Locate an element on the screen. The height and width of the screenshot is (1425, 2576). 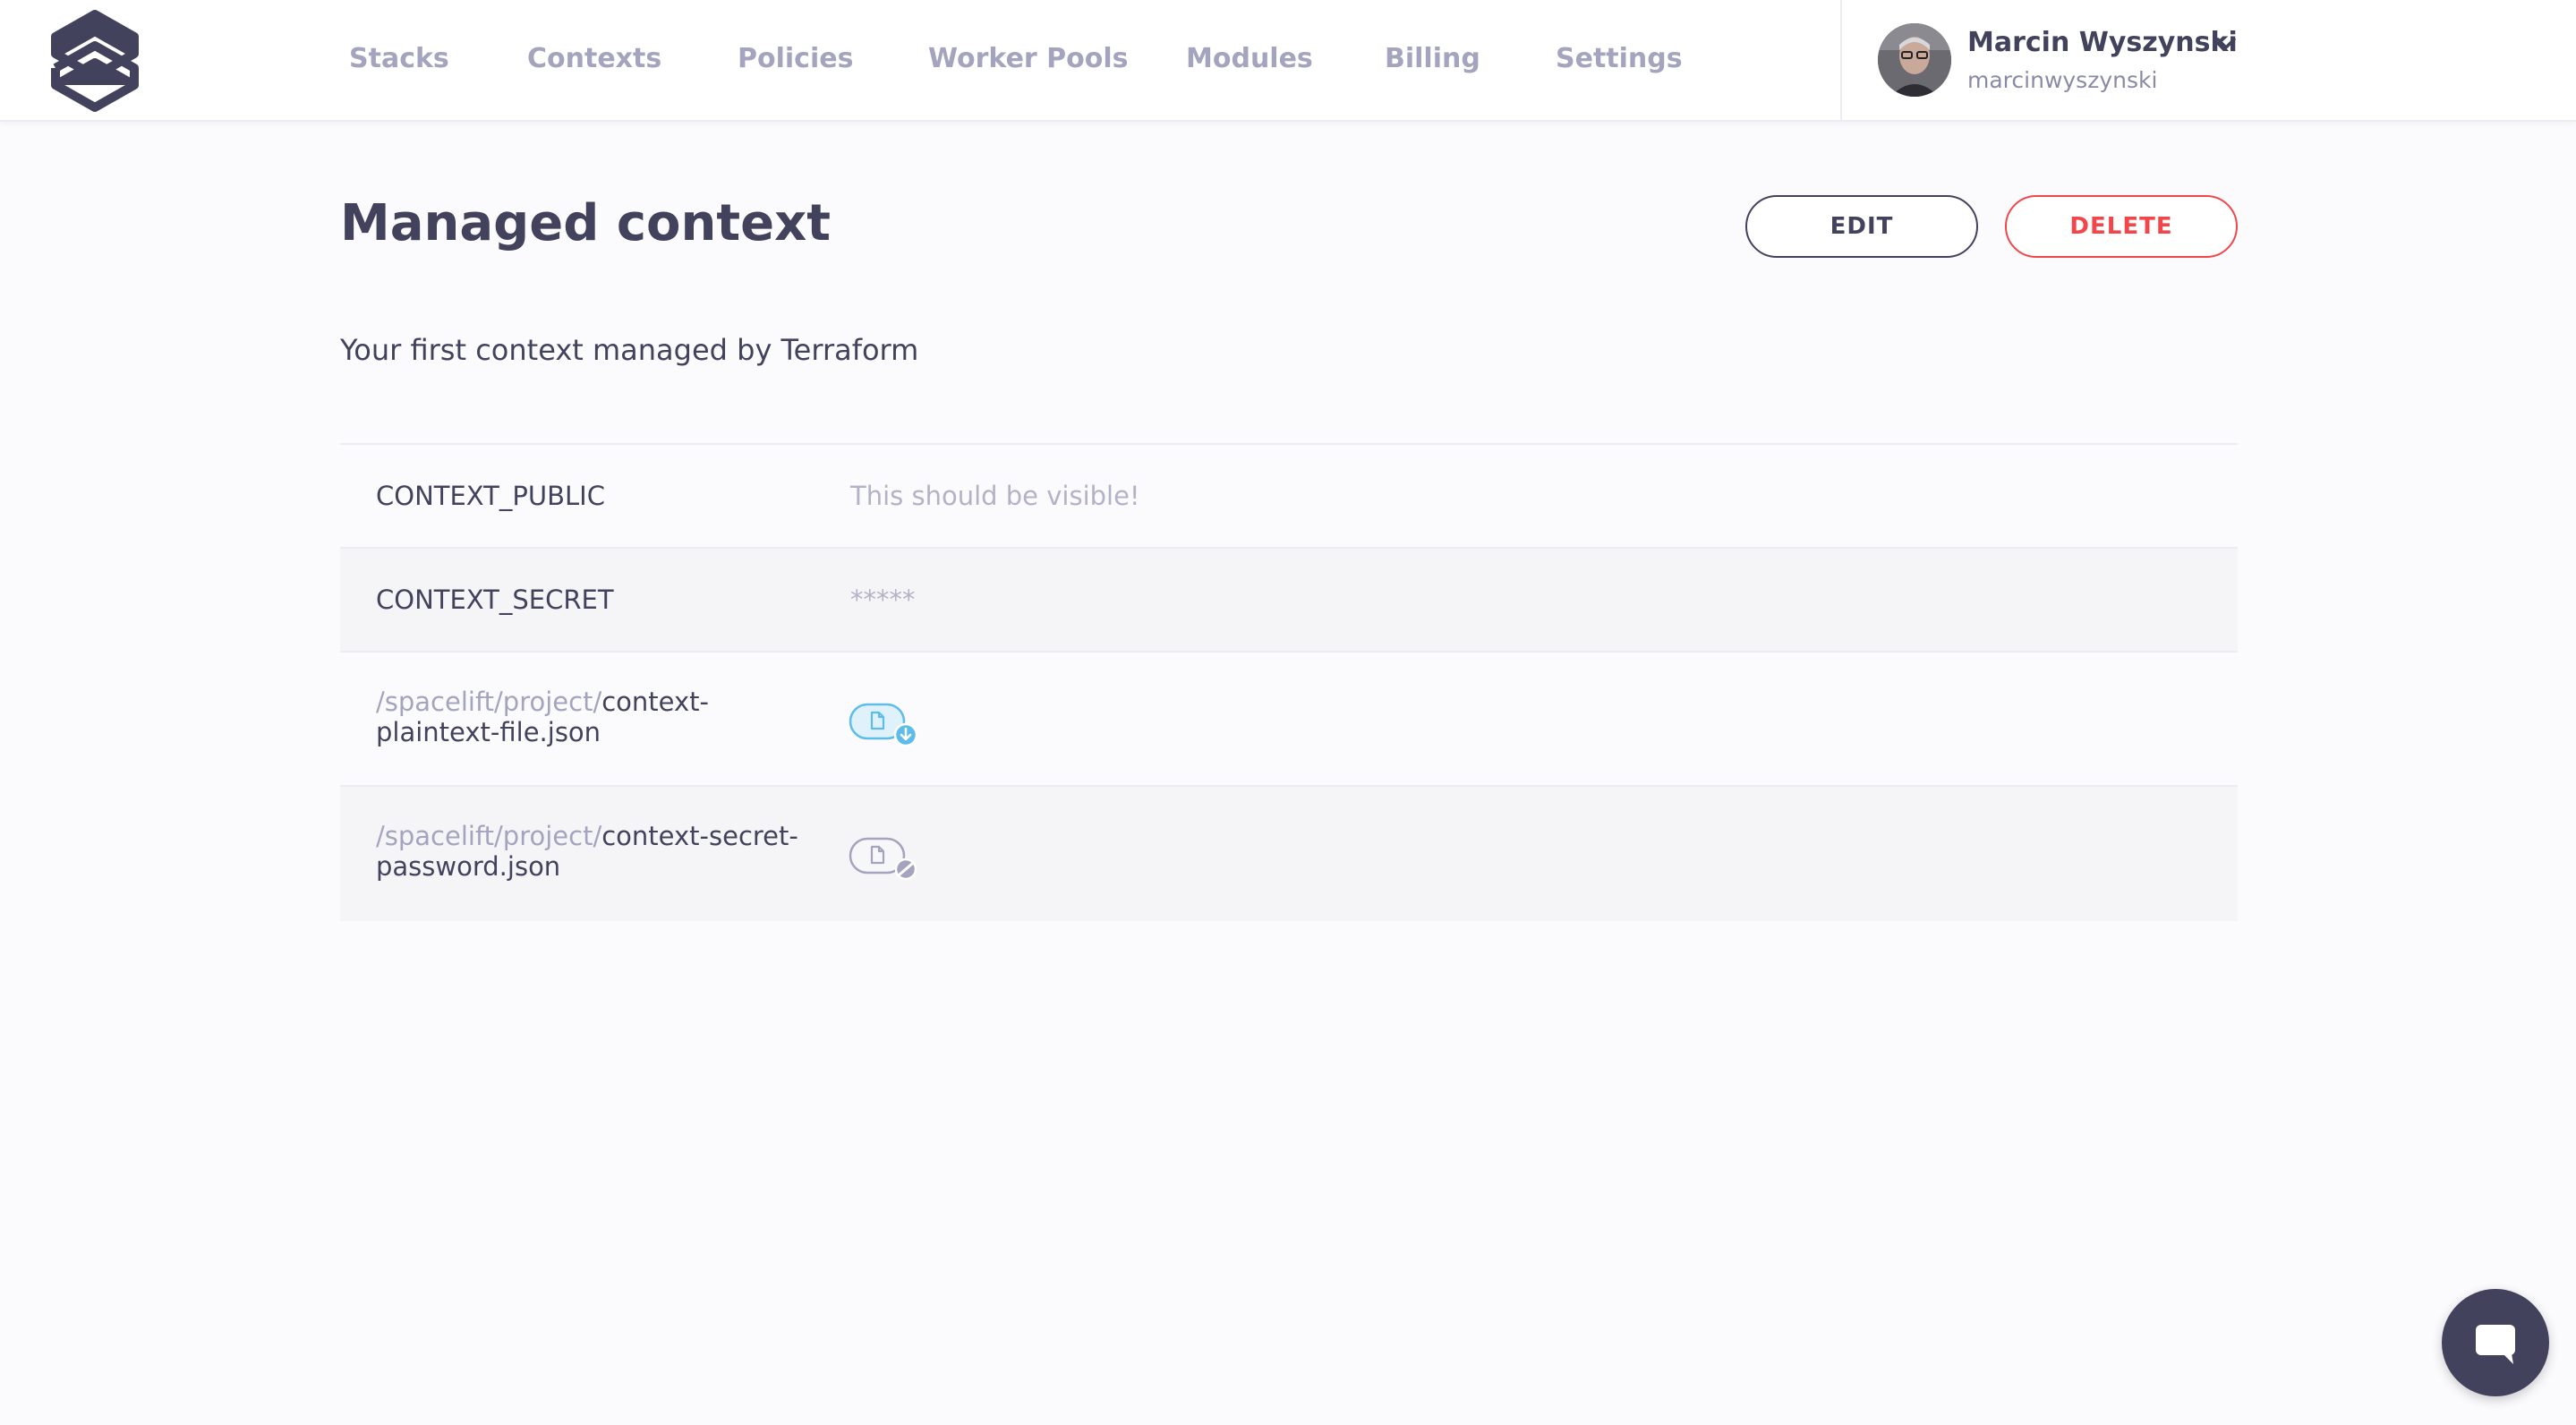
context-description: Your first context managed by Terraform is located at coordinates (629, 350).